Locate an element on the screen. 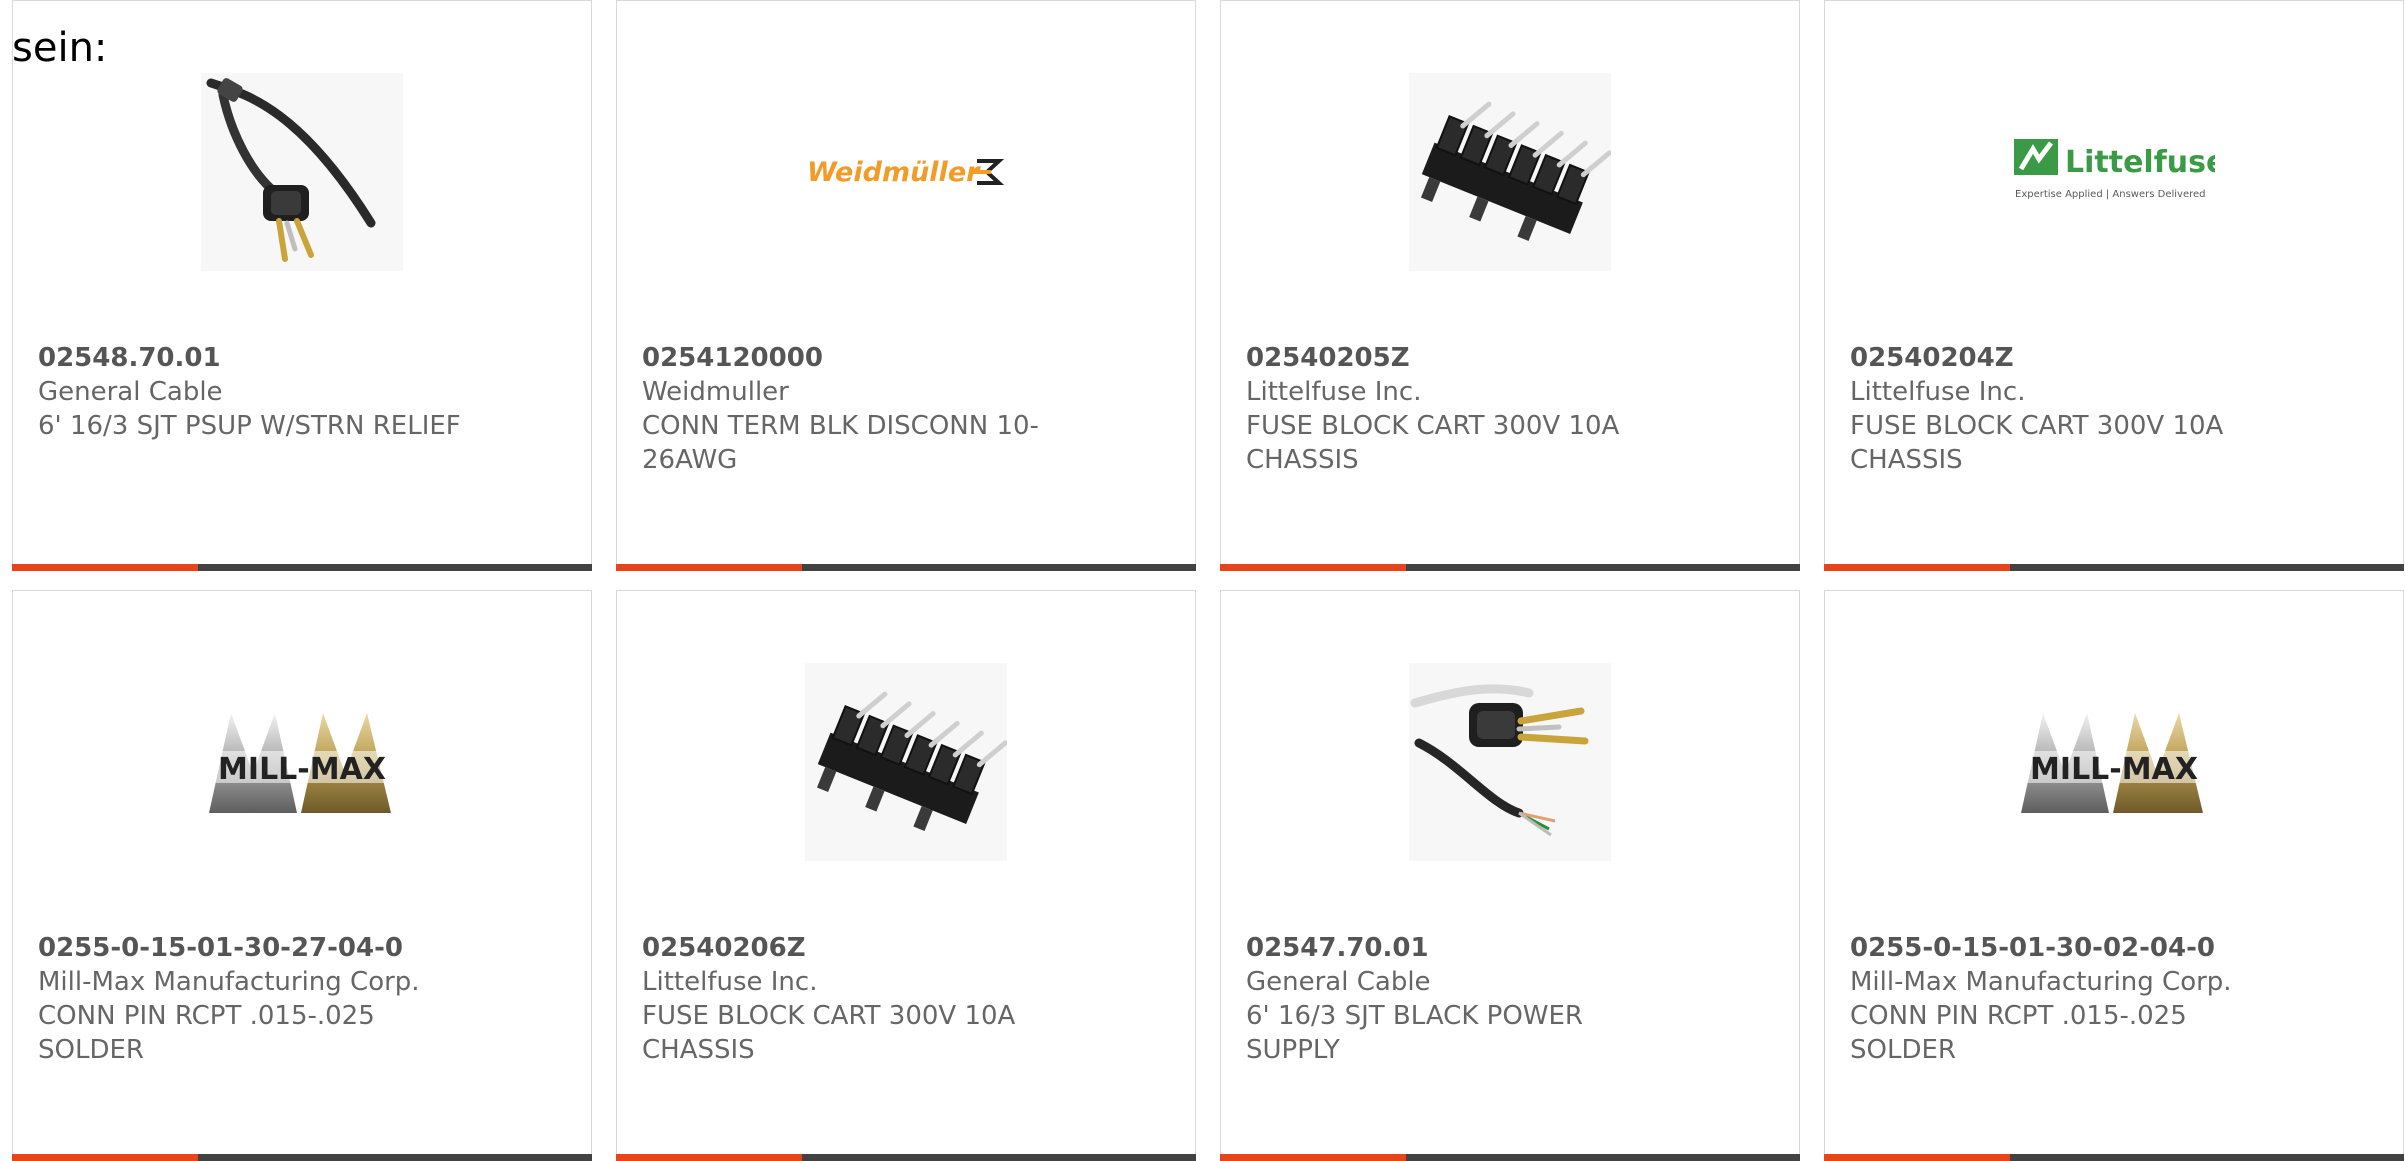  weidmuller-logo: Weidmüller is located at coordinates (906, 172).